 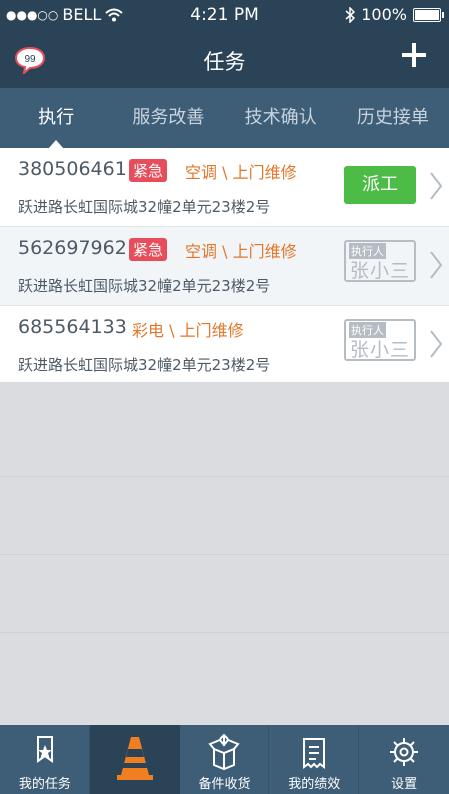 I want to click on tab-parts-receive: 备件收货, so click(x=225, y=759).